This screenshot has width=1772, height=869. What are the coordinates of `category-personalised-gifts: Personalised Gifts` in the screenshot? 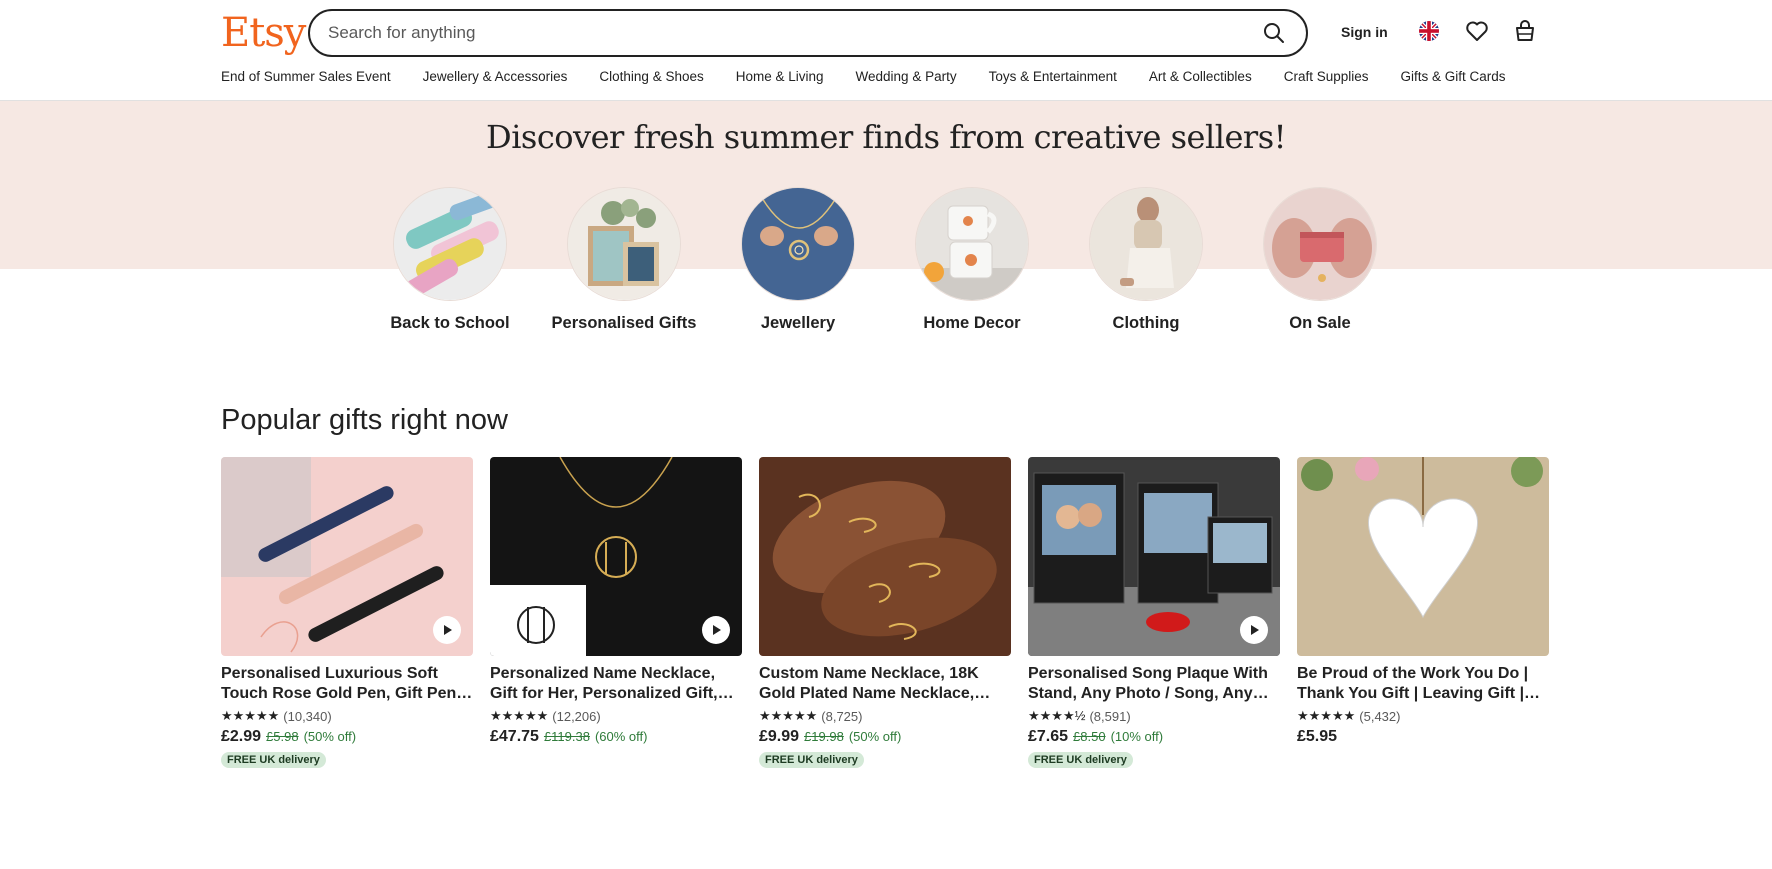 It's located at (624, 260).